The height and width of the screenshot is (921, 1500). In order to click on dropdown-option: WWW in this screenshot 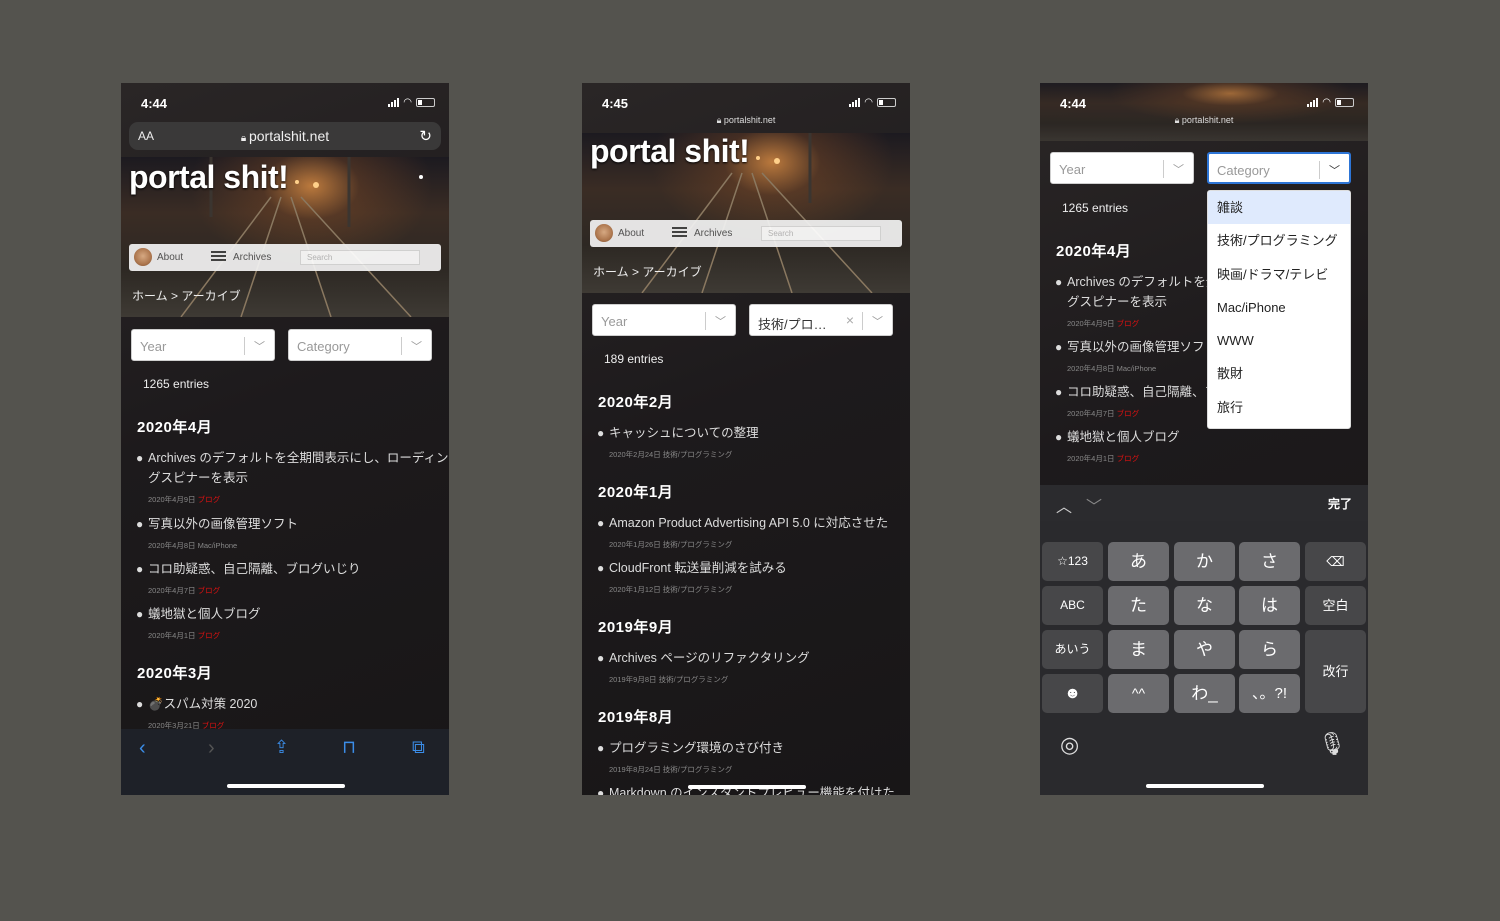, I will do `click(1279, 340)`.